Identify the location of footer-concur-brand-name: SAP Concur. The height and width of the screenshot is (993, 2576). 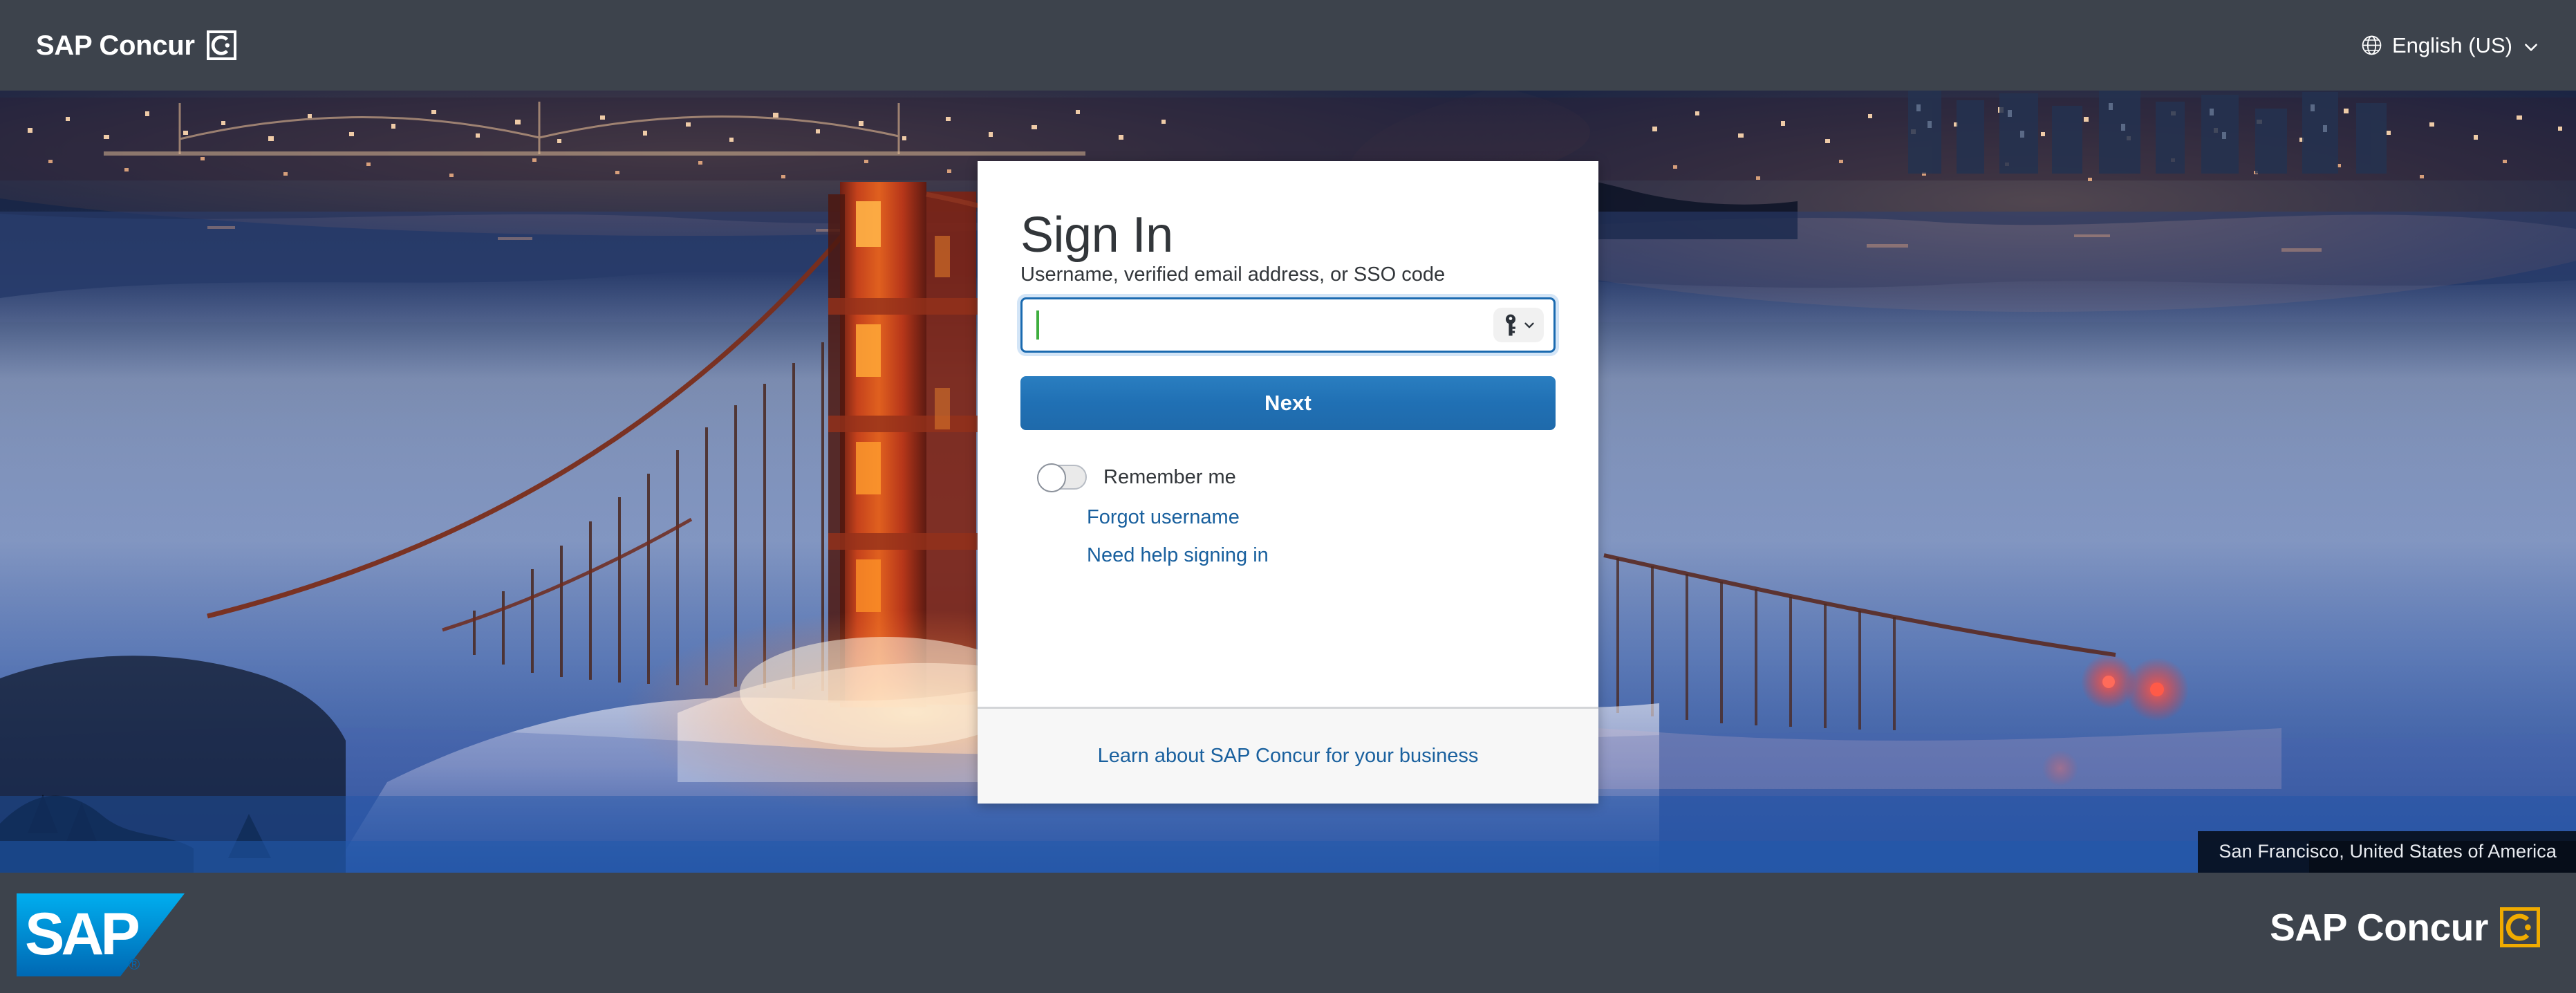
(2379, 927).